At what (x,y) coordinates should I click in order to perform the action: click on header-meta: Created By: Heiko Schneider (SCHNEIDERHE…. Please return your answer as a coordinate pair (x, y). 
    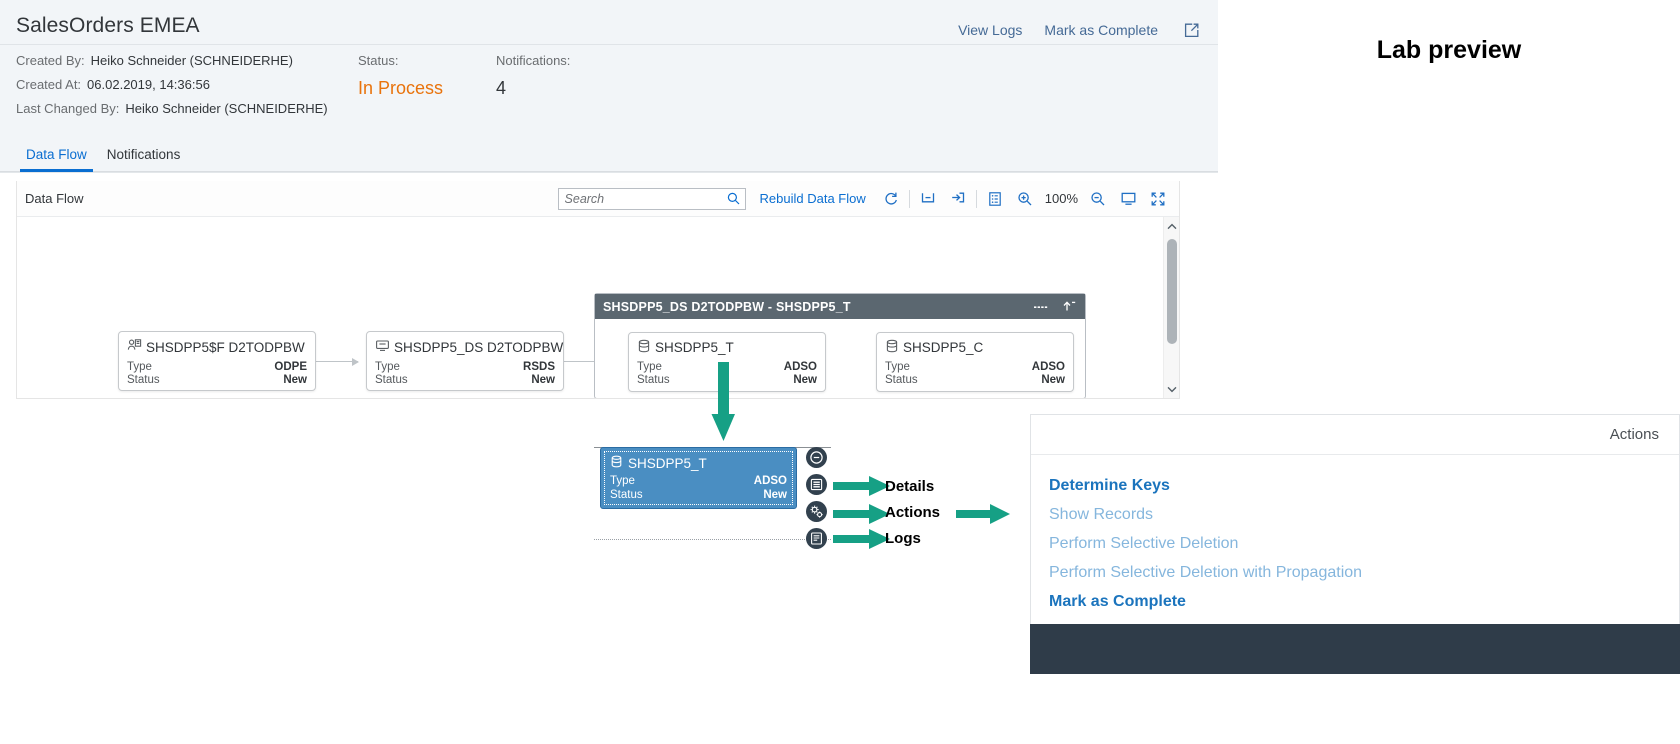
    Looking at the image, I should click on (609, 86).